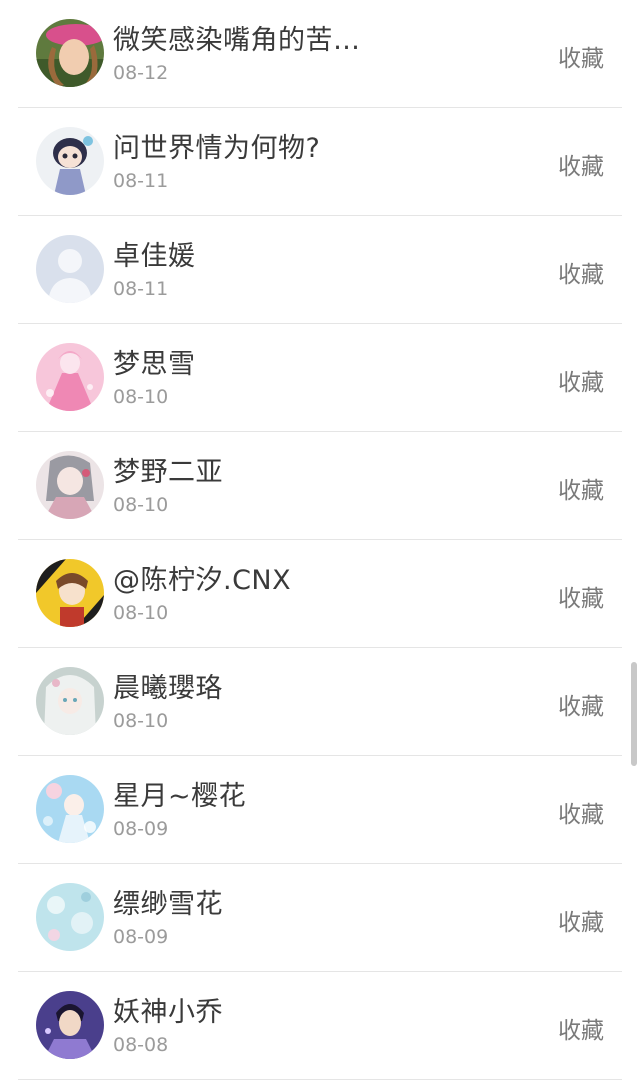 Image resolution: width=640 pixels, height=1085 pixels. What do you see at coordinates (168, 472) in the screenshot?
I see `user-name: 梦野二亚` at bounding box center [168, 472].